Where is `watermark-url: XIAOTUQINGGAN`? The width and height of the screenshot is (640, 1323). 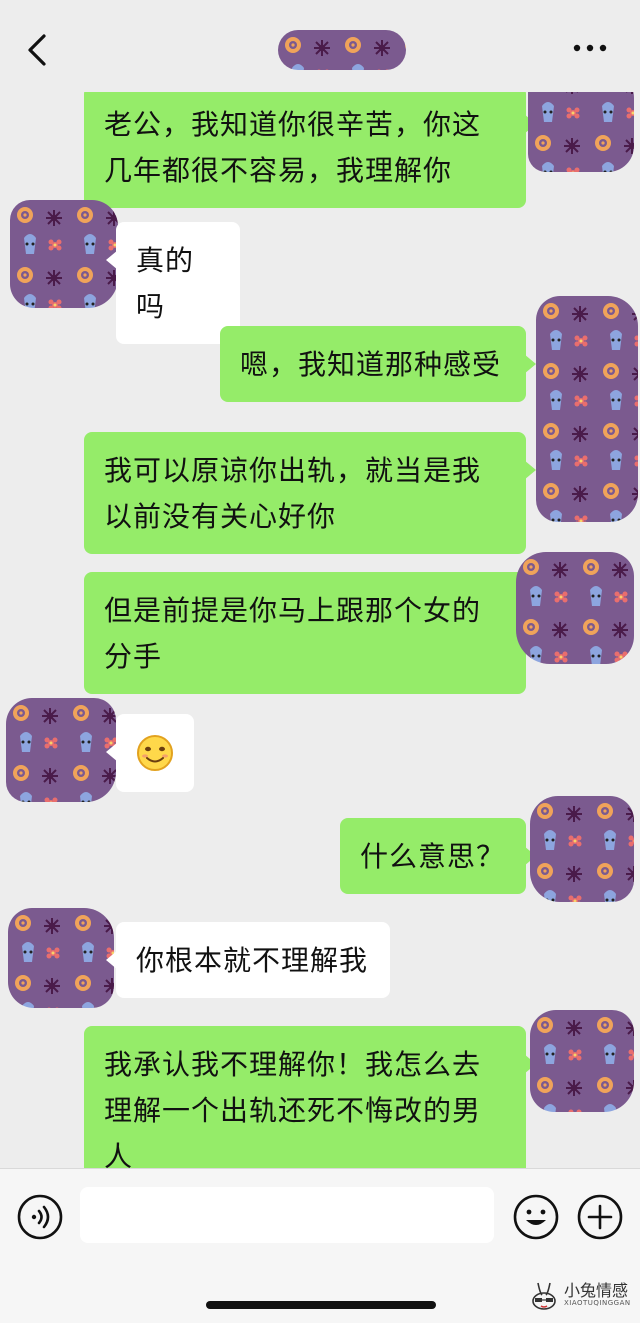 watermark-url: XIAOTUQINGGAN is located at coordinates (597, 1303).